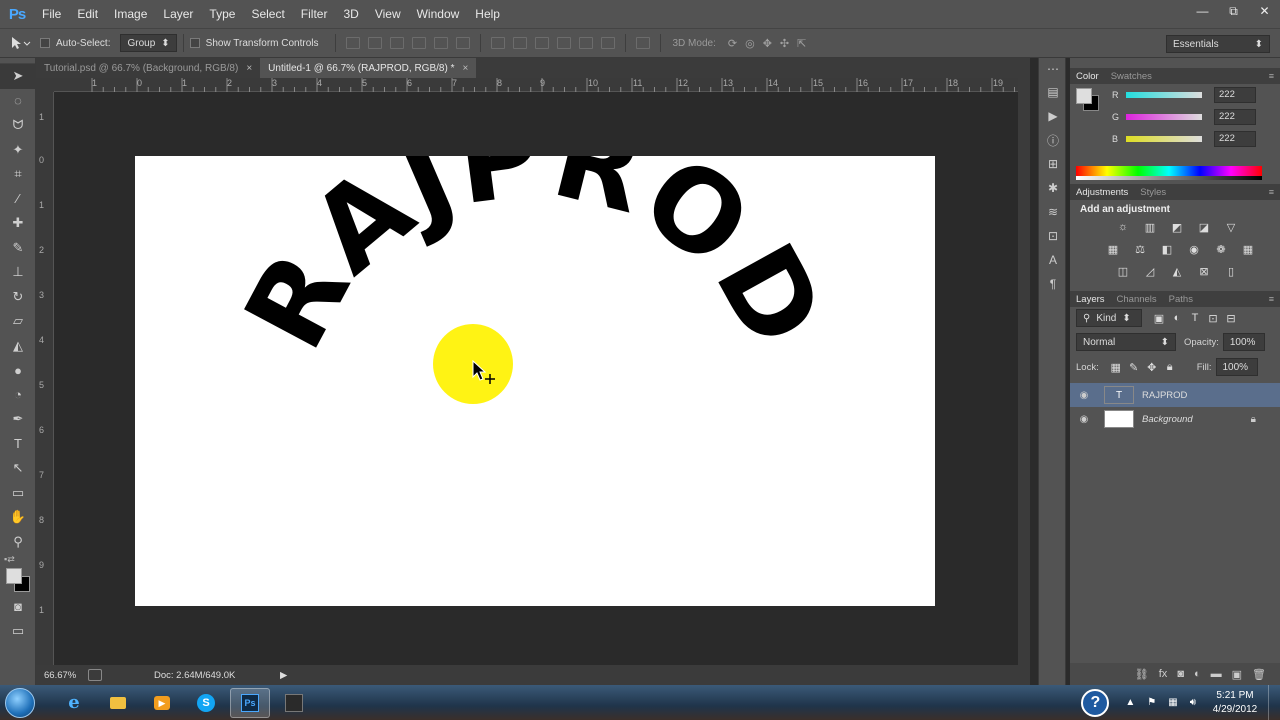 This screenshot has height=720, width=1280. I want to click on opacity-input: 100%, so click(1243, 342).